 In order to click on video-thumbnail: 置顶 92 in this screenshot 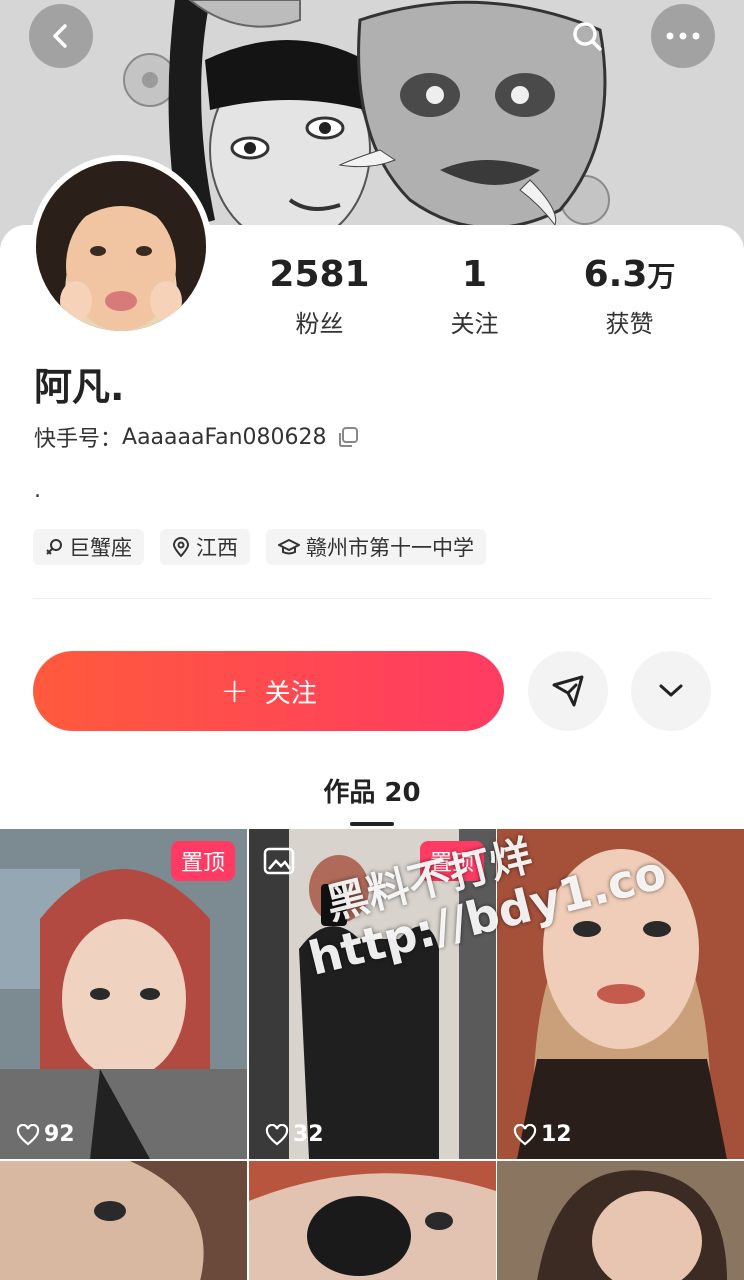, I will do `click(123, 994)`.